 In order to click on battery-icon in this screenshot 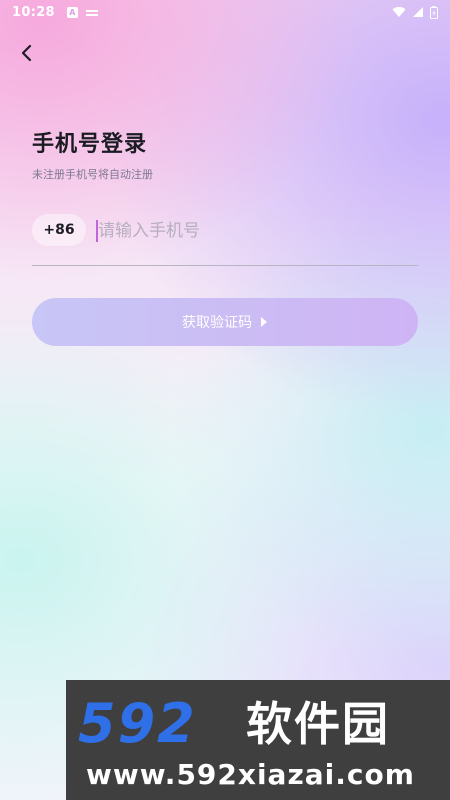, I will do `click(434, 12)`.